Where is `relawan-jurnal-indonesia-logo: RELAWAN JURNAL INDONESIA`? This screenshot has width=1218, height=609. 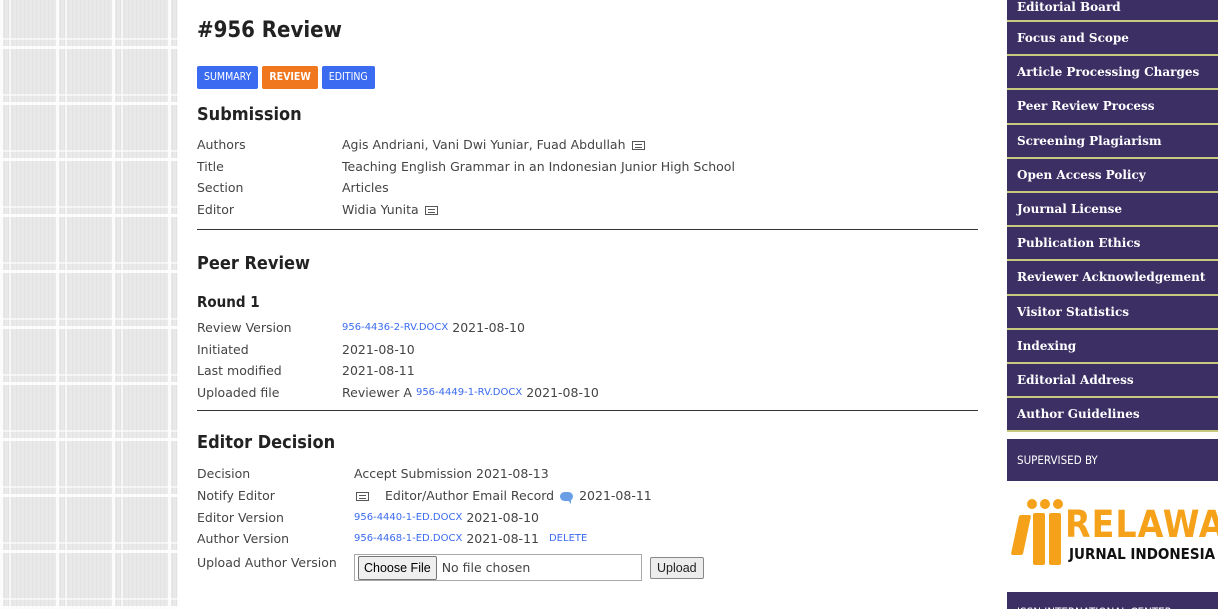
relawan-jurnal-indonesia-logo: RELAWAN JURNAL INDONESIA is located at coordinates (1112, 532).